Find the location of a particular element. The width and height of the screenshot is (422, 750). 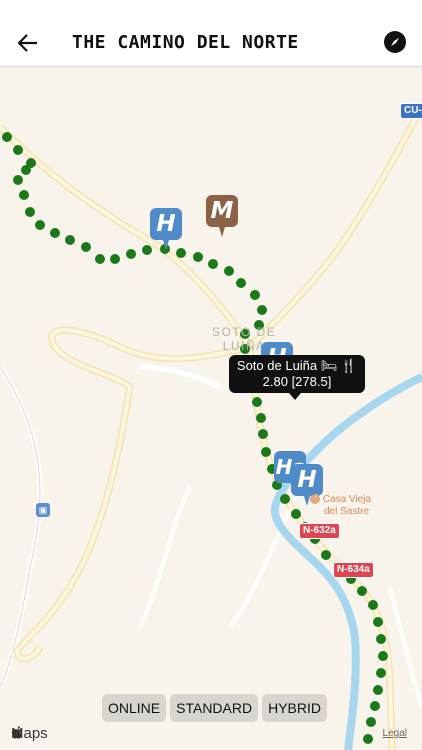

poi-label-line2: del Sastre is located at coordinates (347, 511).